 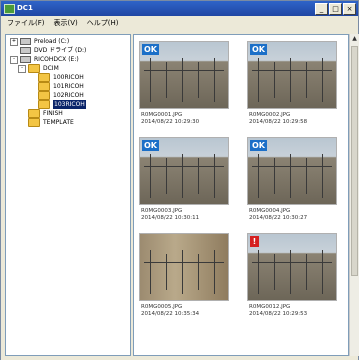 I want to click on menu-help: ヘルプ(H), so click(x=103, y=23).